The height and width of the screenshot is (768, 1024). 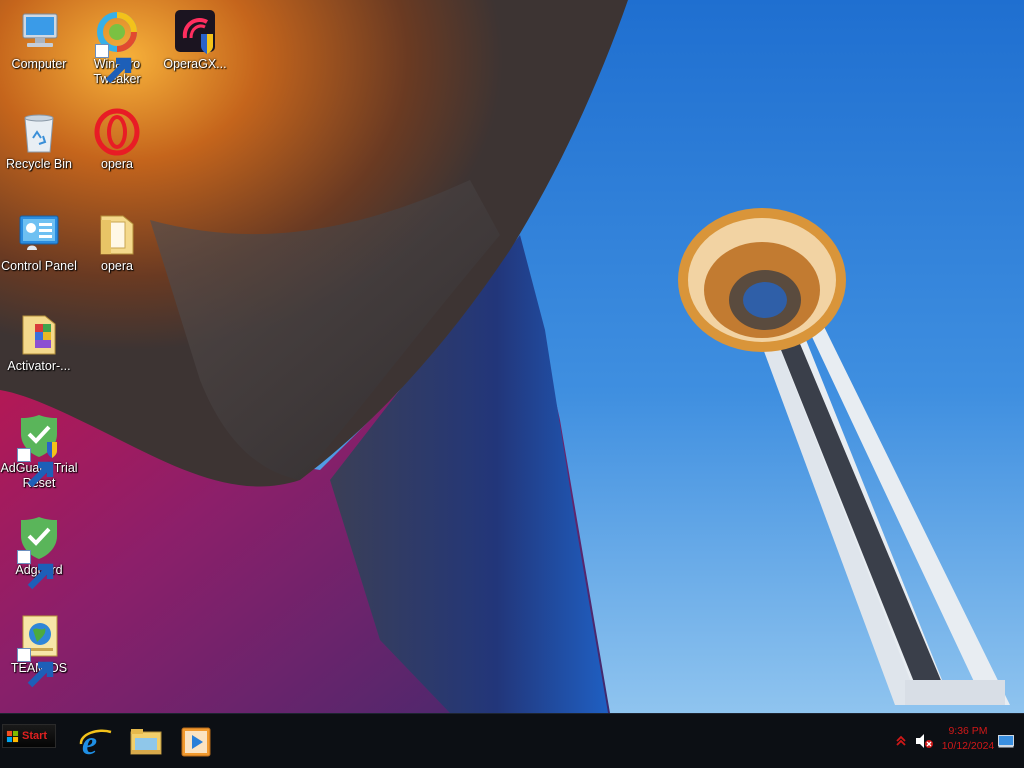 I want to click on desktop-icon-label: Control Panel, so click(x=39, y=266).